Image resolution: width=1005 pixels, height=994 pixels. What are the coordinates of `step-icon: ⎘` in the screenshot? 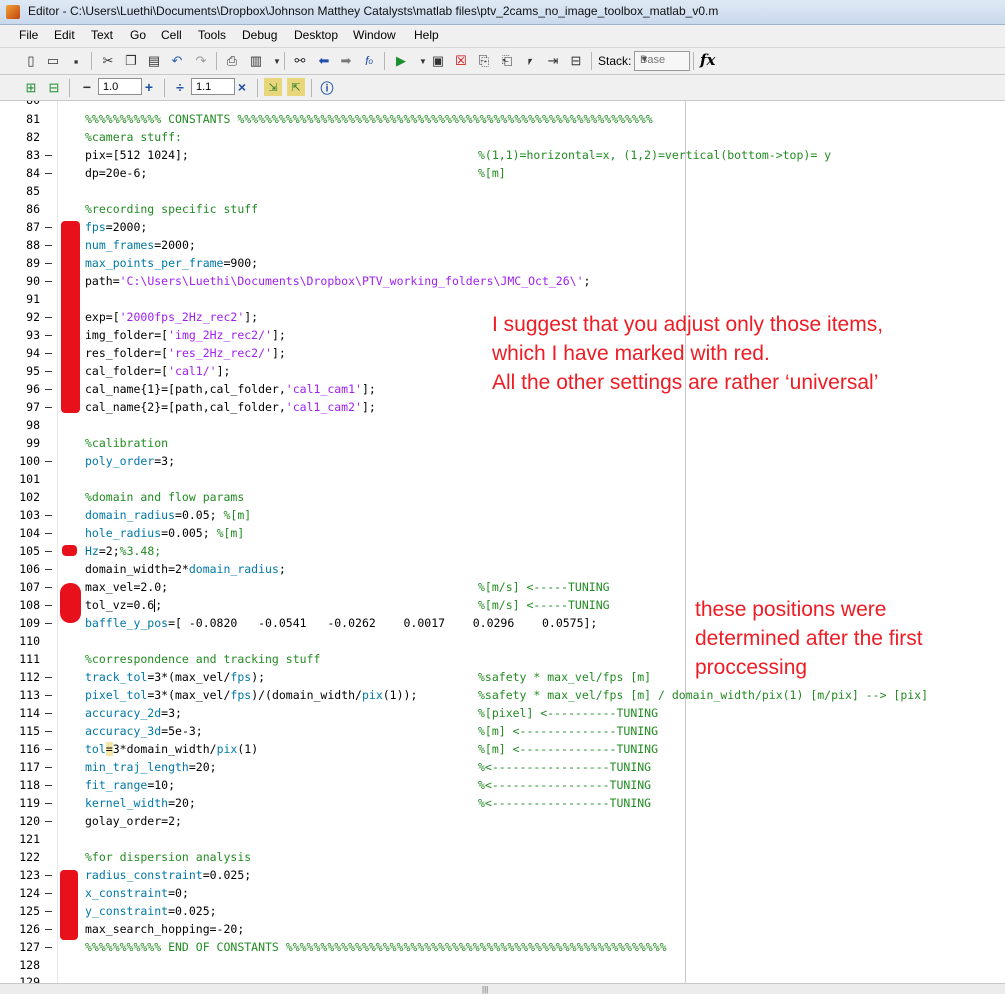 It's located at (484, 61).